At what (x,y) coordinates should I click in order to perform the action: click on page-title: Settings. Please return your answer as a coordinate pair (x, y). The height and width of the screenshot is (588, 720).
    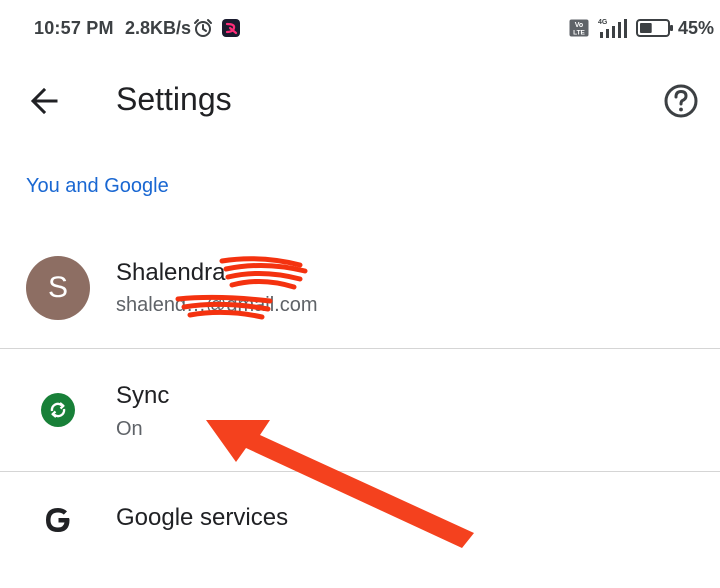
    Looking at the image, I should click on (174, 99).